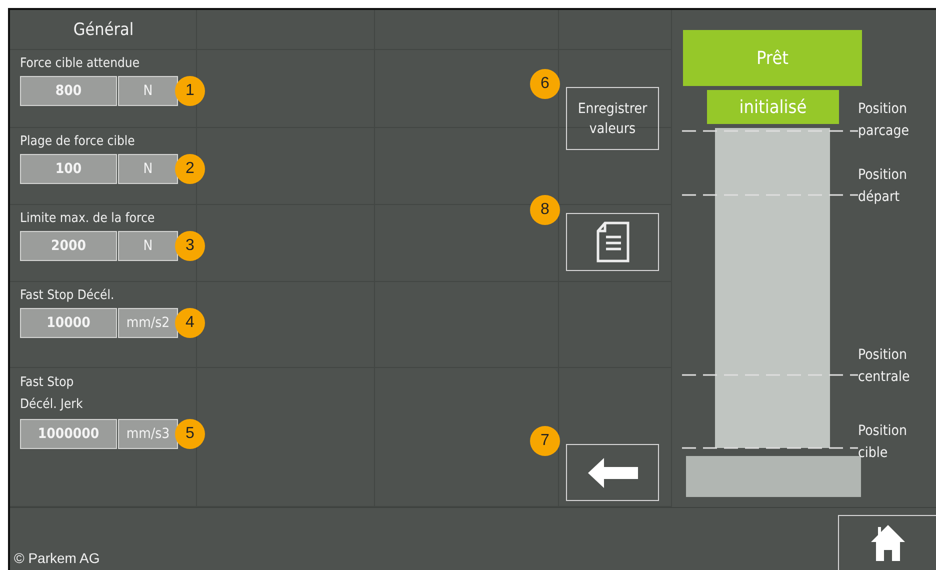 This screenshot has height=570, width=936. Describe the element at coordinates (545, 84) in the screenshot. I see `number-badge: 6` at that location.